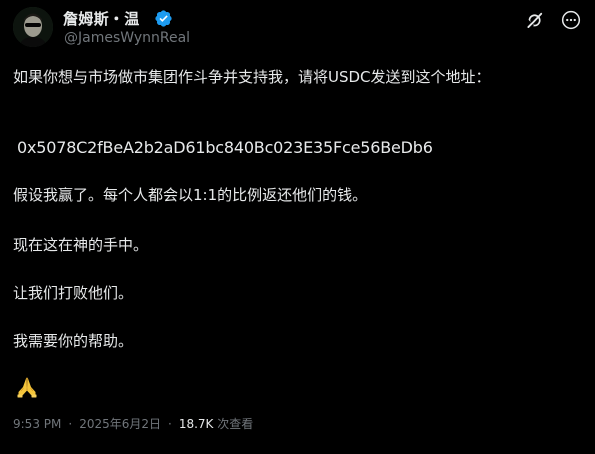  What do you see at coordinates (81, 245) in the screenshot?
I see `post-text-line: 现在这在神的手中。` at bounding box center [81, 245].